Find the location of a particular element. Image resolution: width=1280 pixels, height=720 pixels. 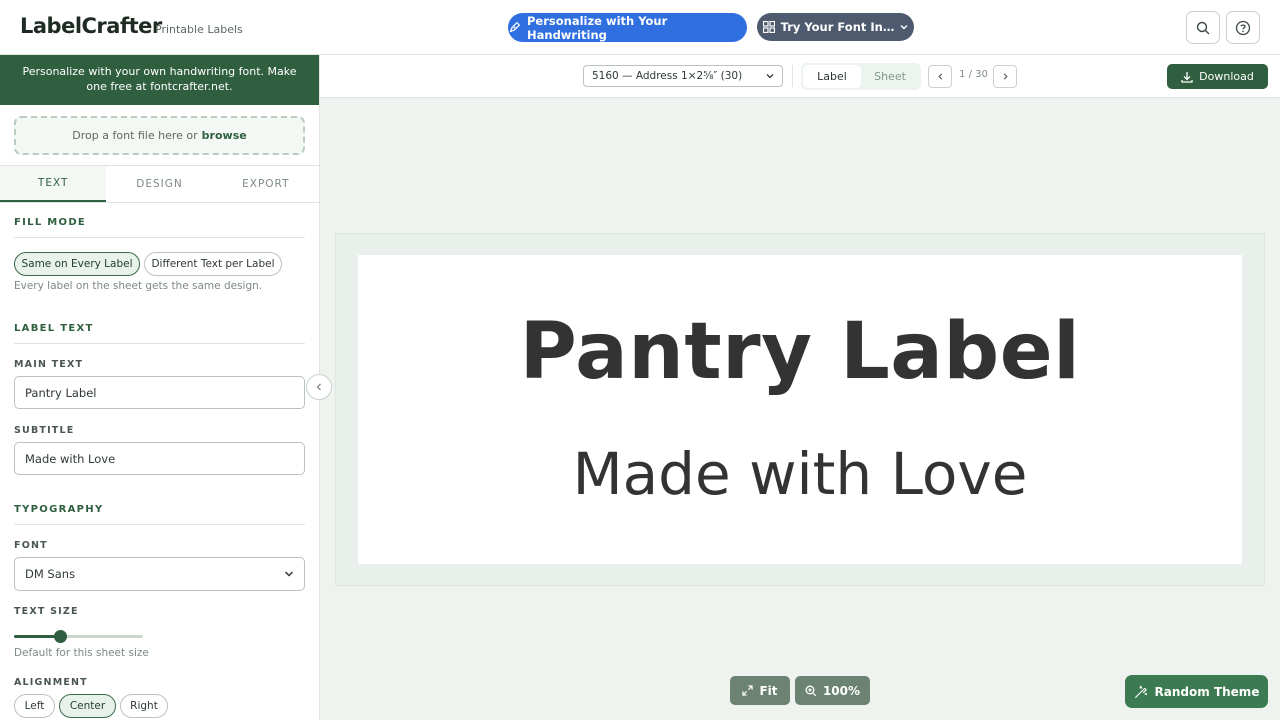

text-size-slider-thumb is located at coordinates (61, 636).